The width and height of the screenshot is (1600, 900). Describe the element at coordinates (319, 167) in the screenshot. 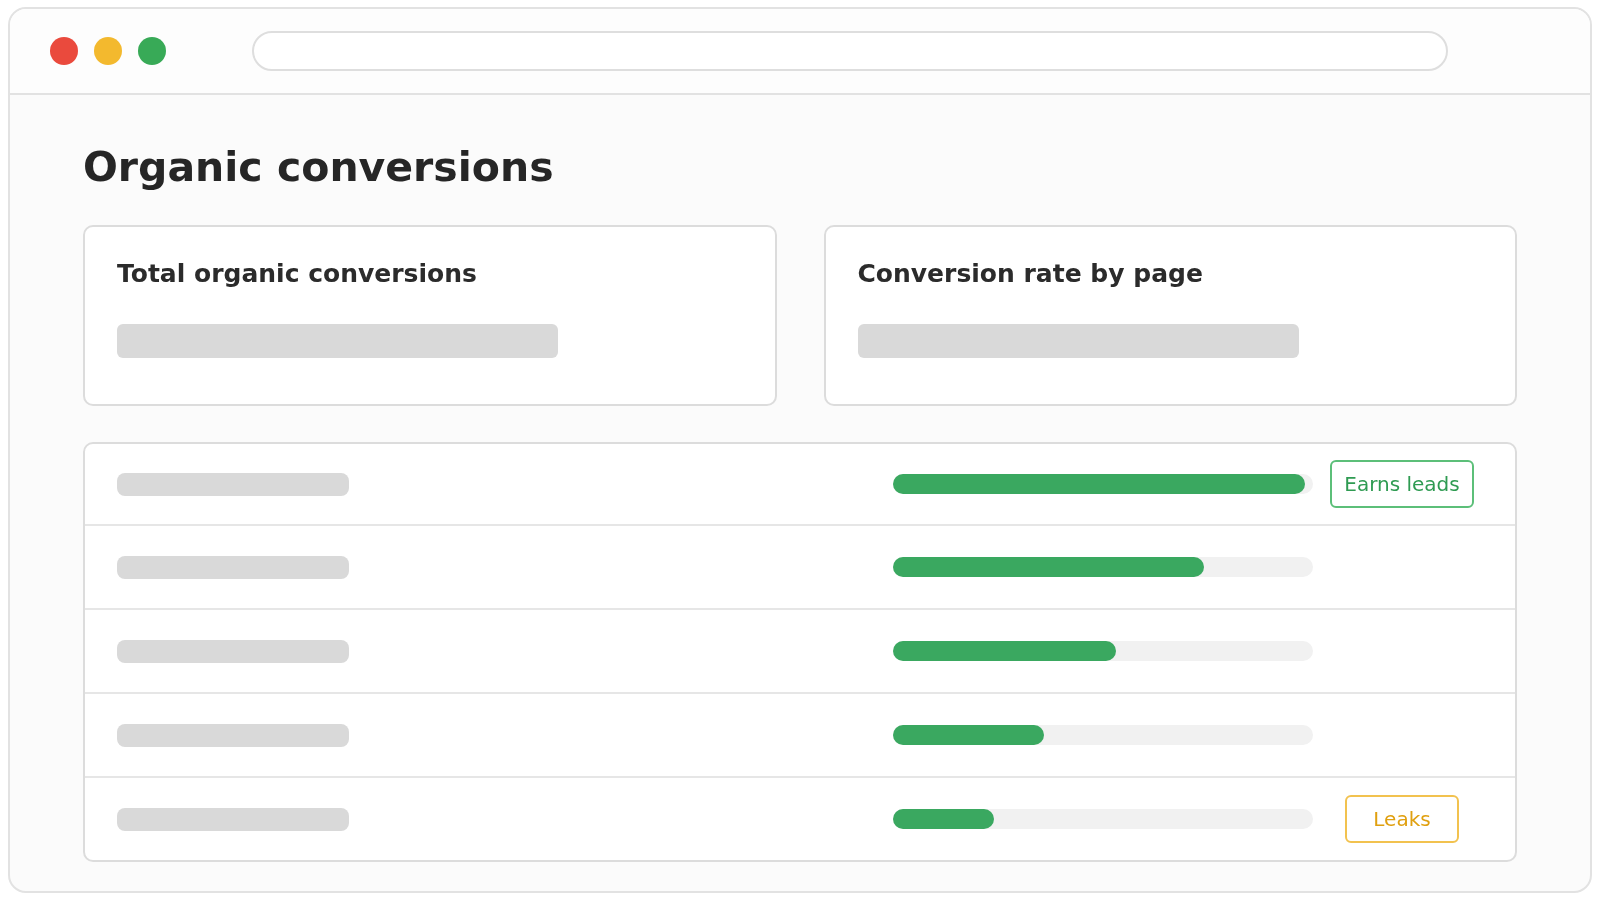

I see `page-title: Organic conversions` at that location.